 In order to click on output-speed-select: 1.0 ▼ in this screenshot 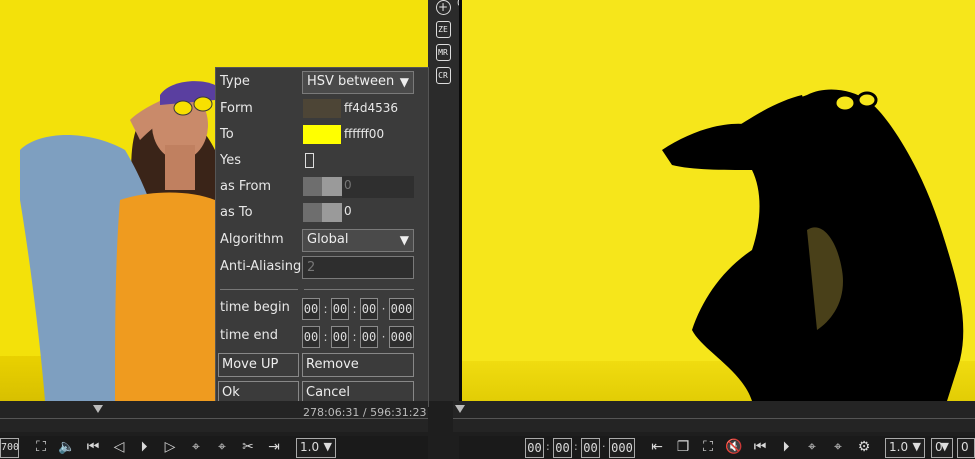, I will do `click(905, 448)`.